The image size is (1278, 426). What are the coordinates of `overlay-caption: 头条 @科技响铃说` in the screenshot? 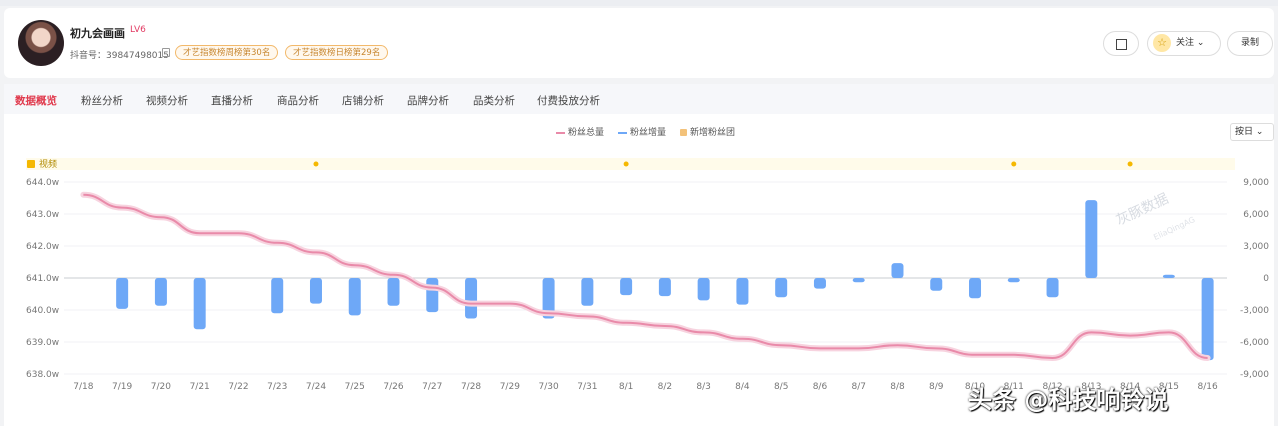 It's located at (1068, 400).